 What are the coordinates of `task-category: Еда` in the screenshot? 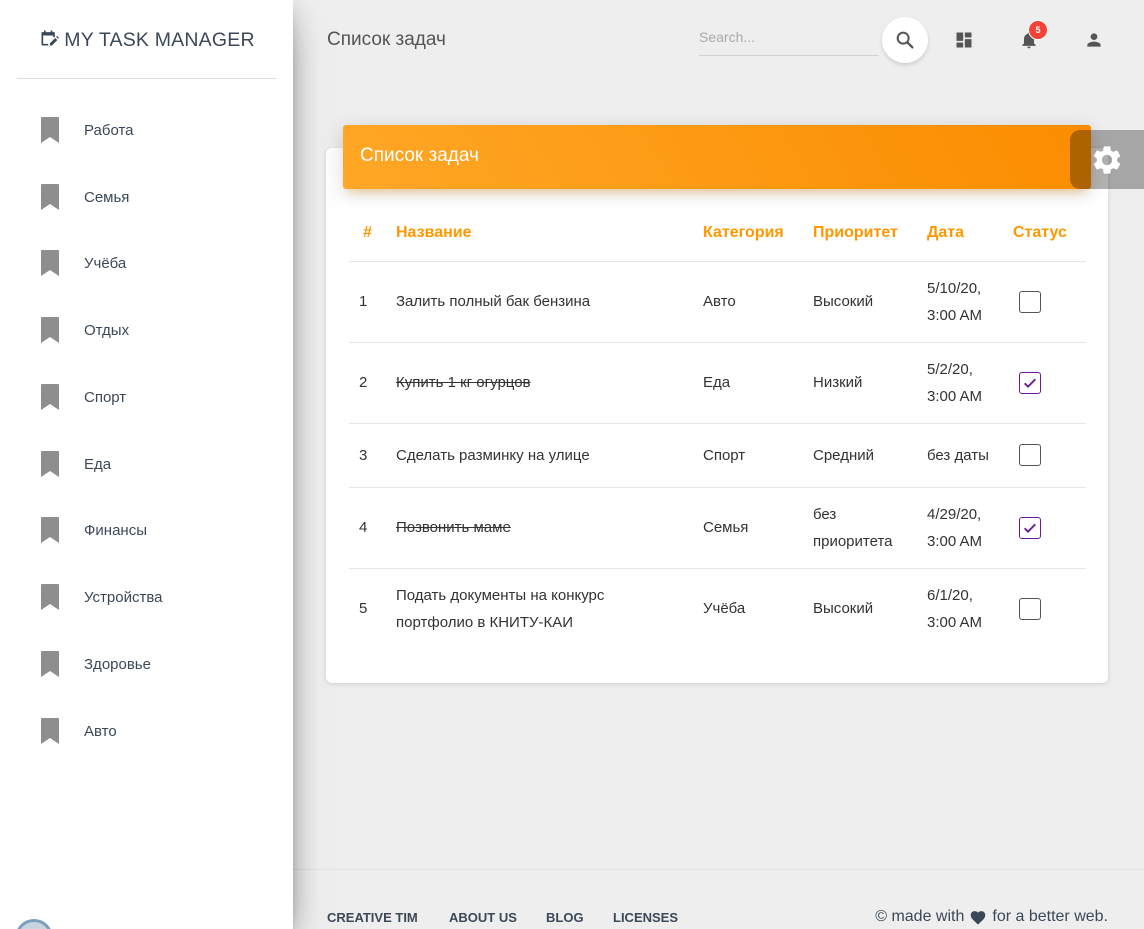 It's located at (758, 383).